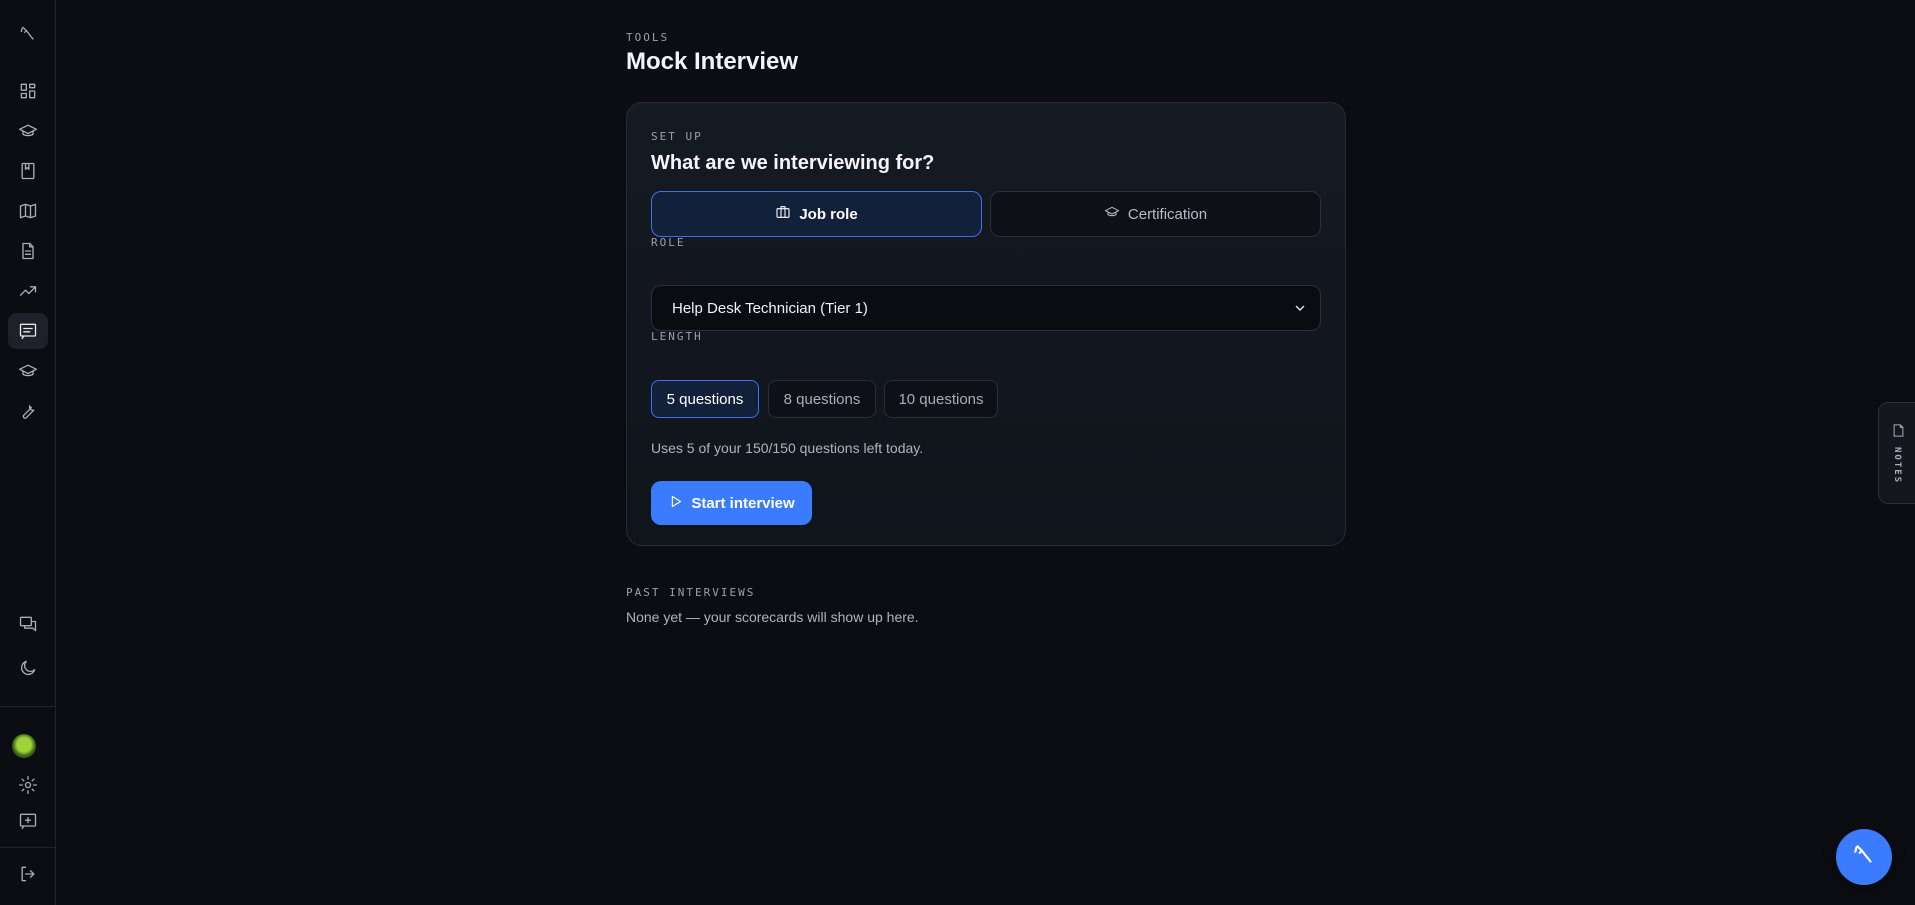 The height and width of the screenshot is (905, 1915). Describe the element at coordinates (822, 399) in the screenshot. I see `length-8-button: 8 questions` at that location.